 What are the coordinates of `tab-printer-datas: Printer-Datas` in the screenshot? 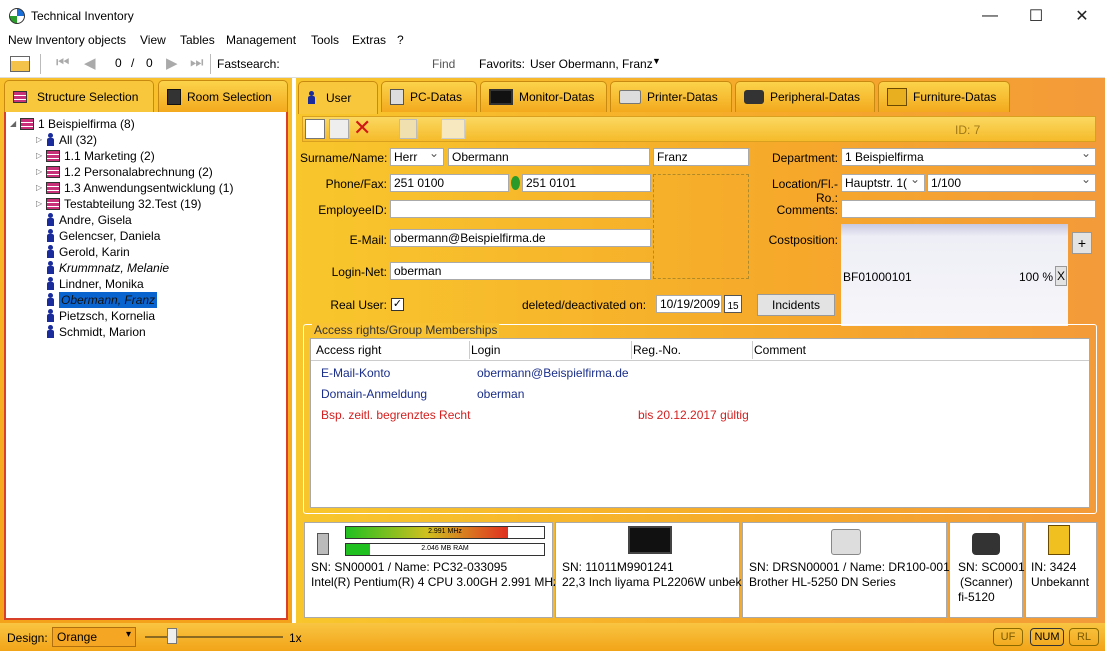 It's located at (671, 96).